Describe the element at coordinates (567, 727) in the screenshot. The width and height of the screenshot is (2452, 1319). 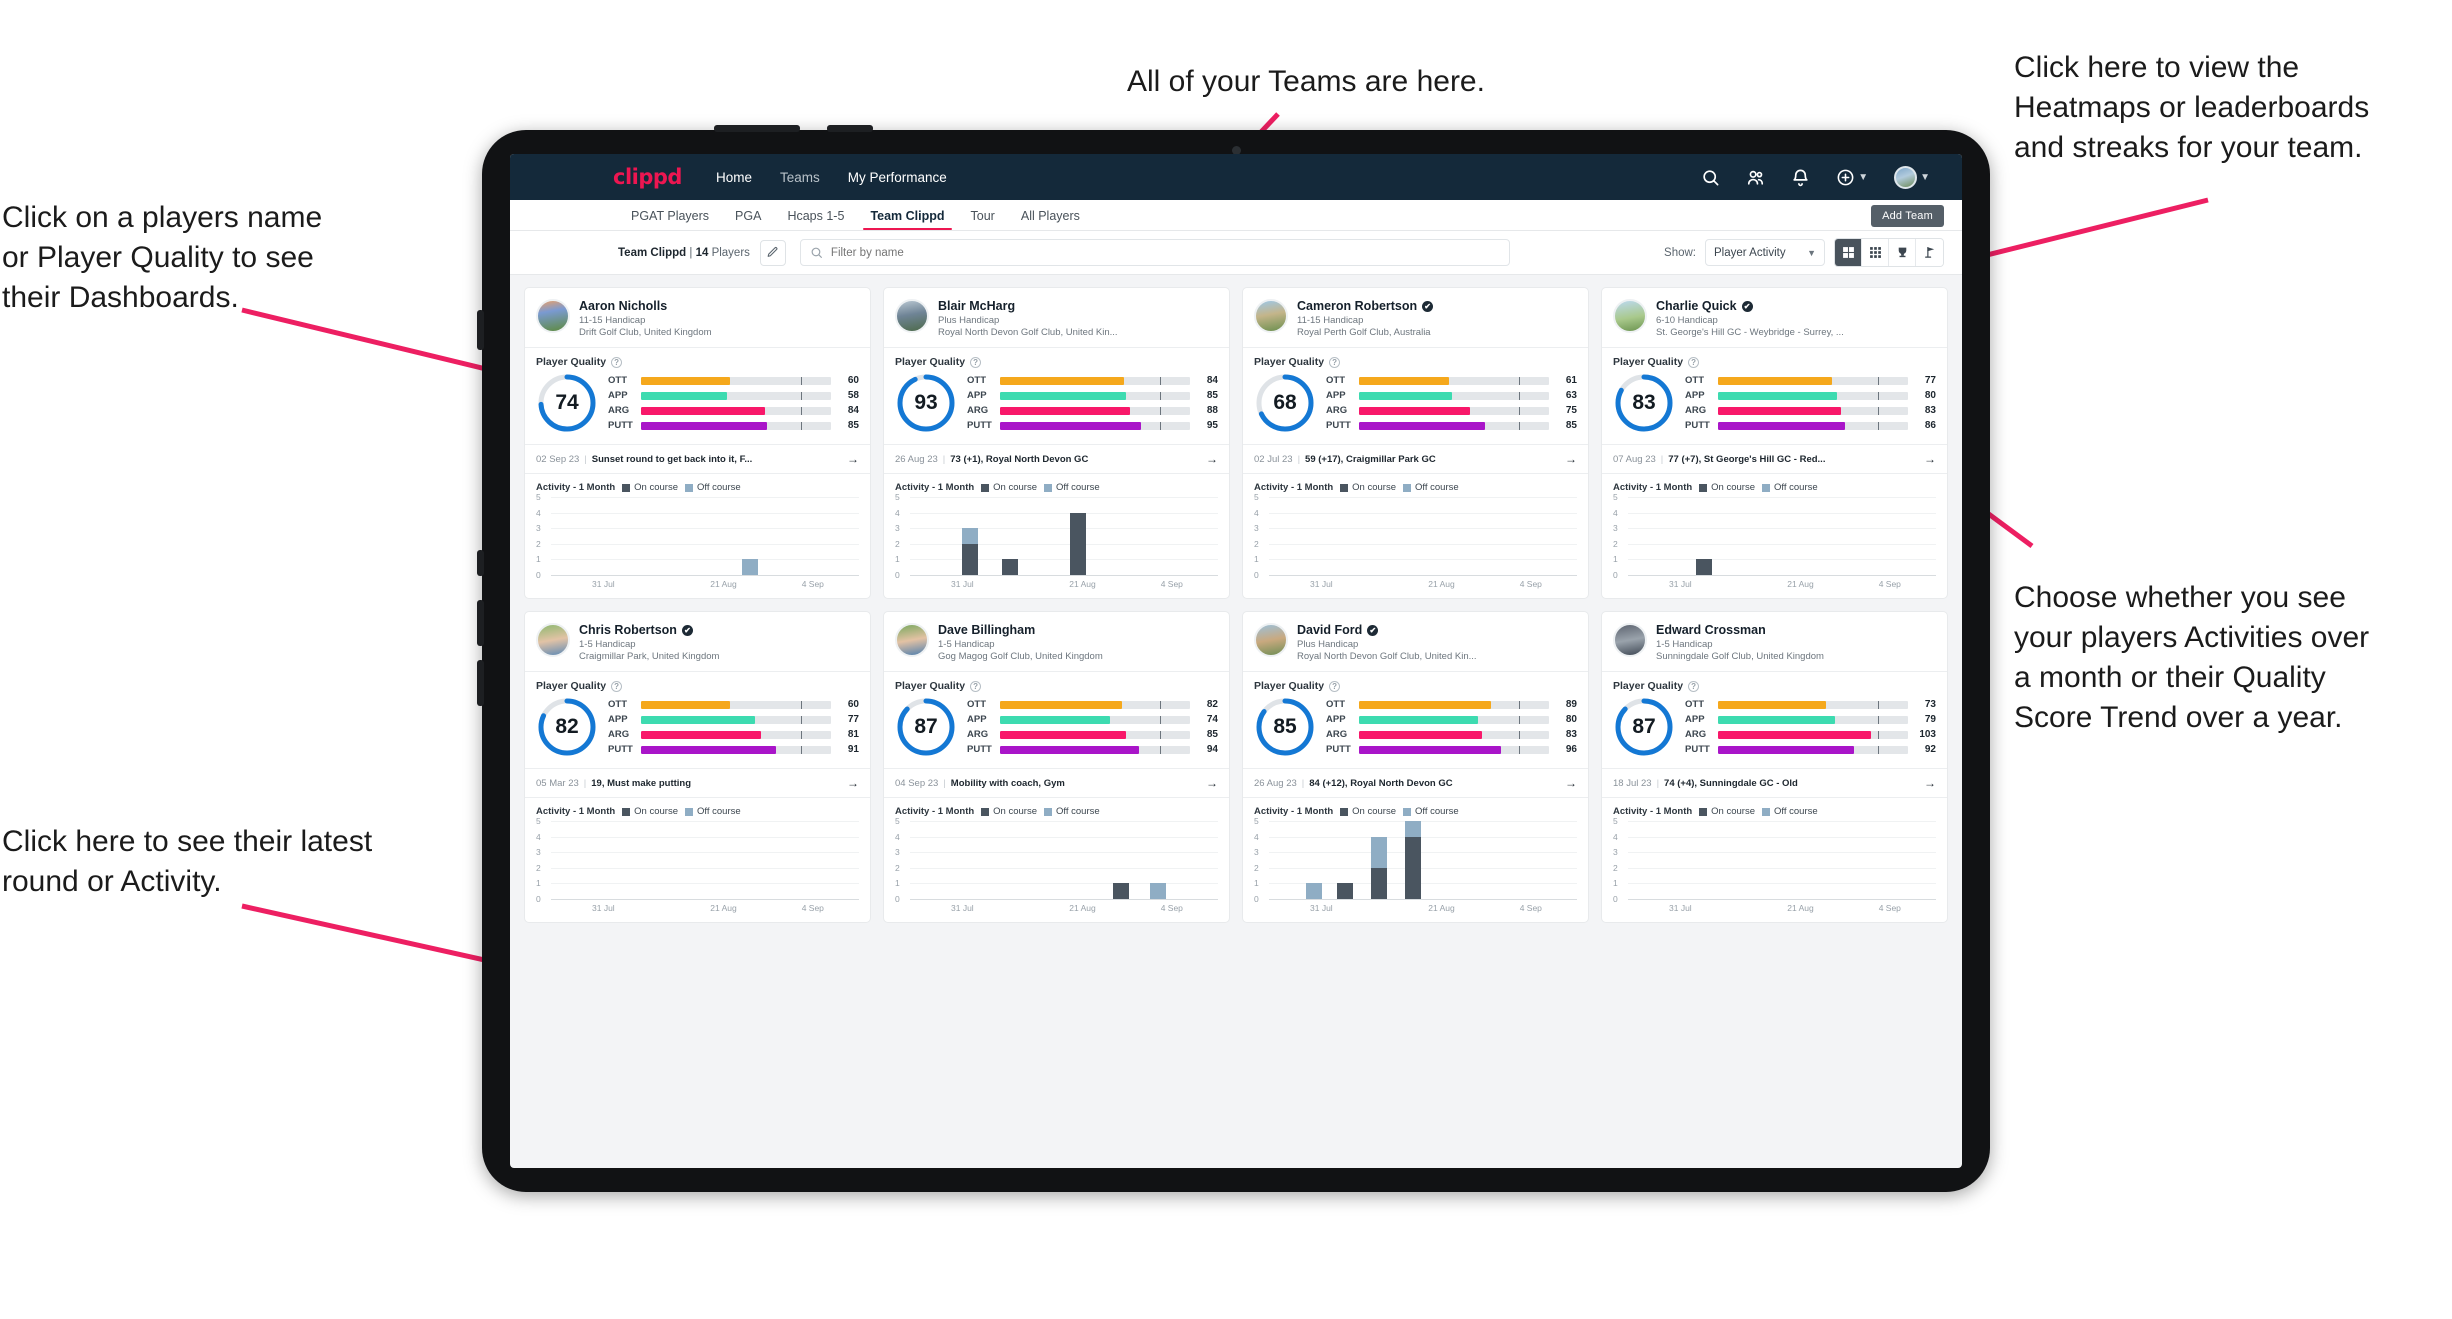
I see `quality-score-ring: 82` at that location.